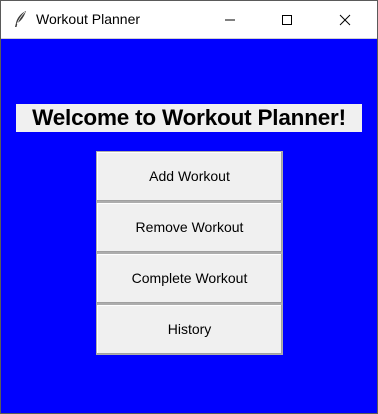  Describe the element at coordinates (189, 278) in the screenshot. I see `complete-workout-button: Complete Workout` at that location.